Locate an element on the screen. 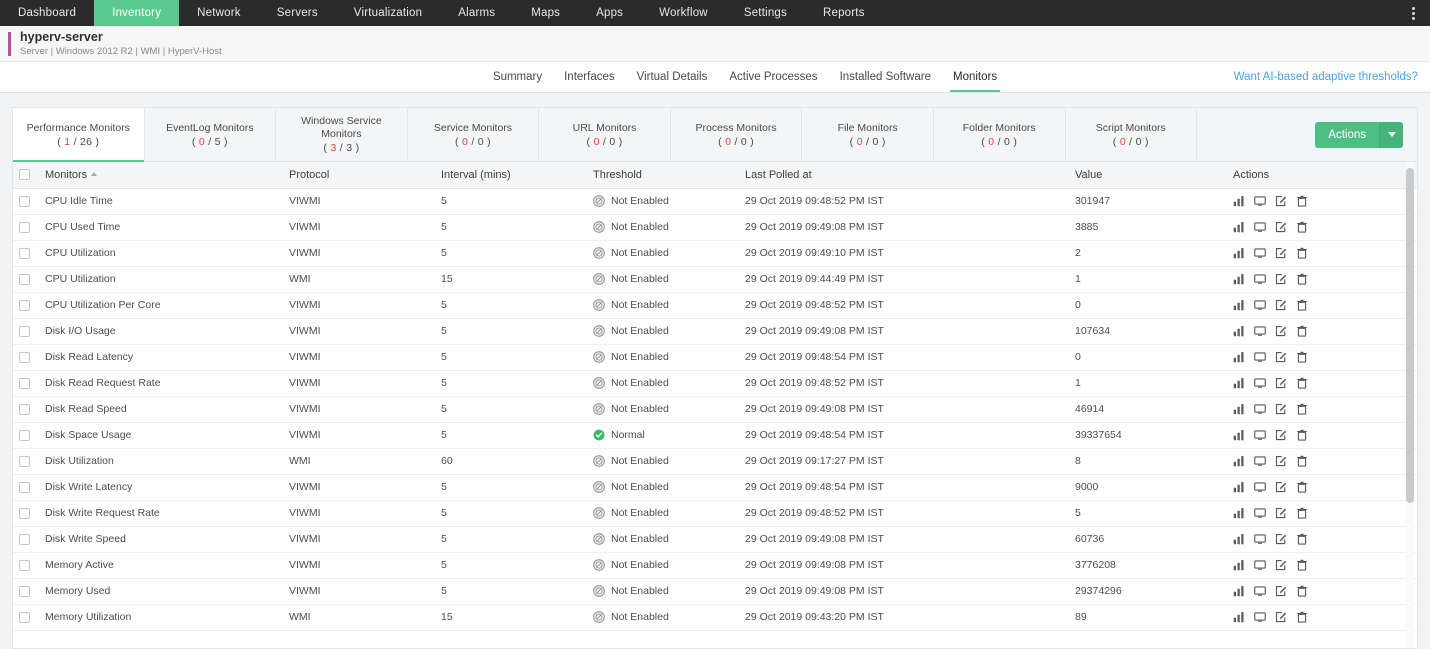  select-all-checkbox is located at coordinates (24, 175).